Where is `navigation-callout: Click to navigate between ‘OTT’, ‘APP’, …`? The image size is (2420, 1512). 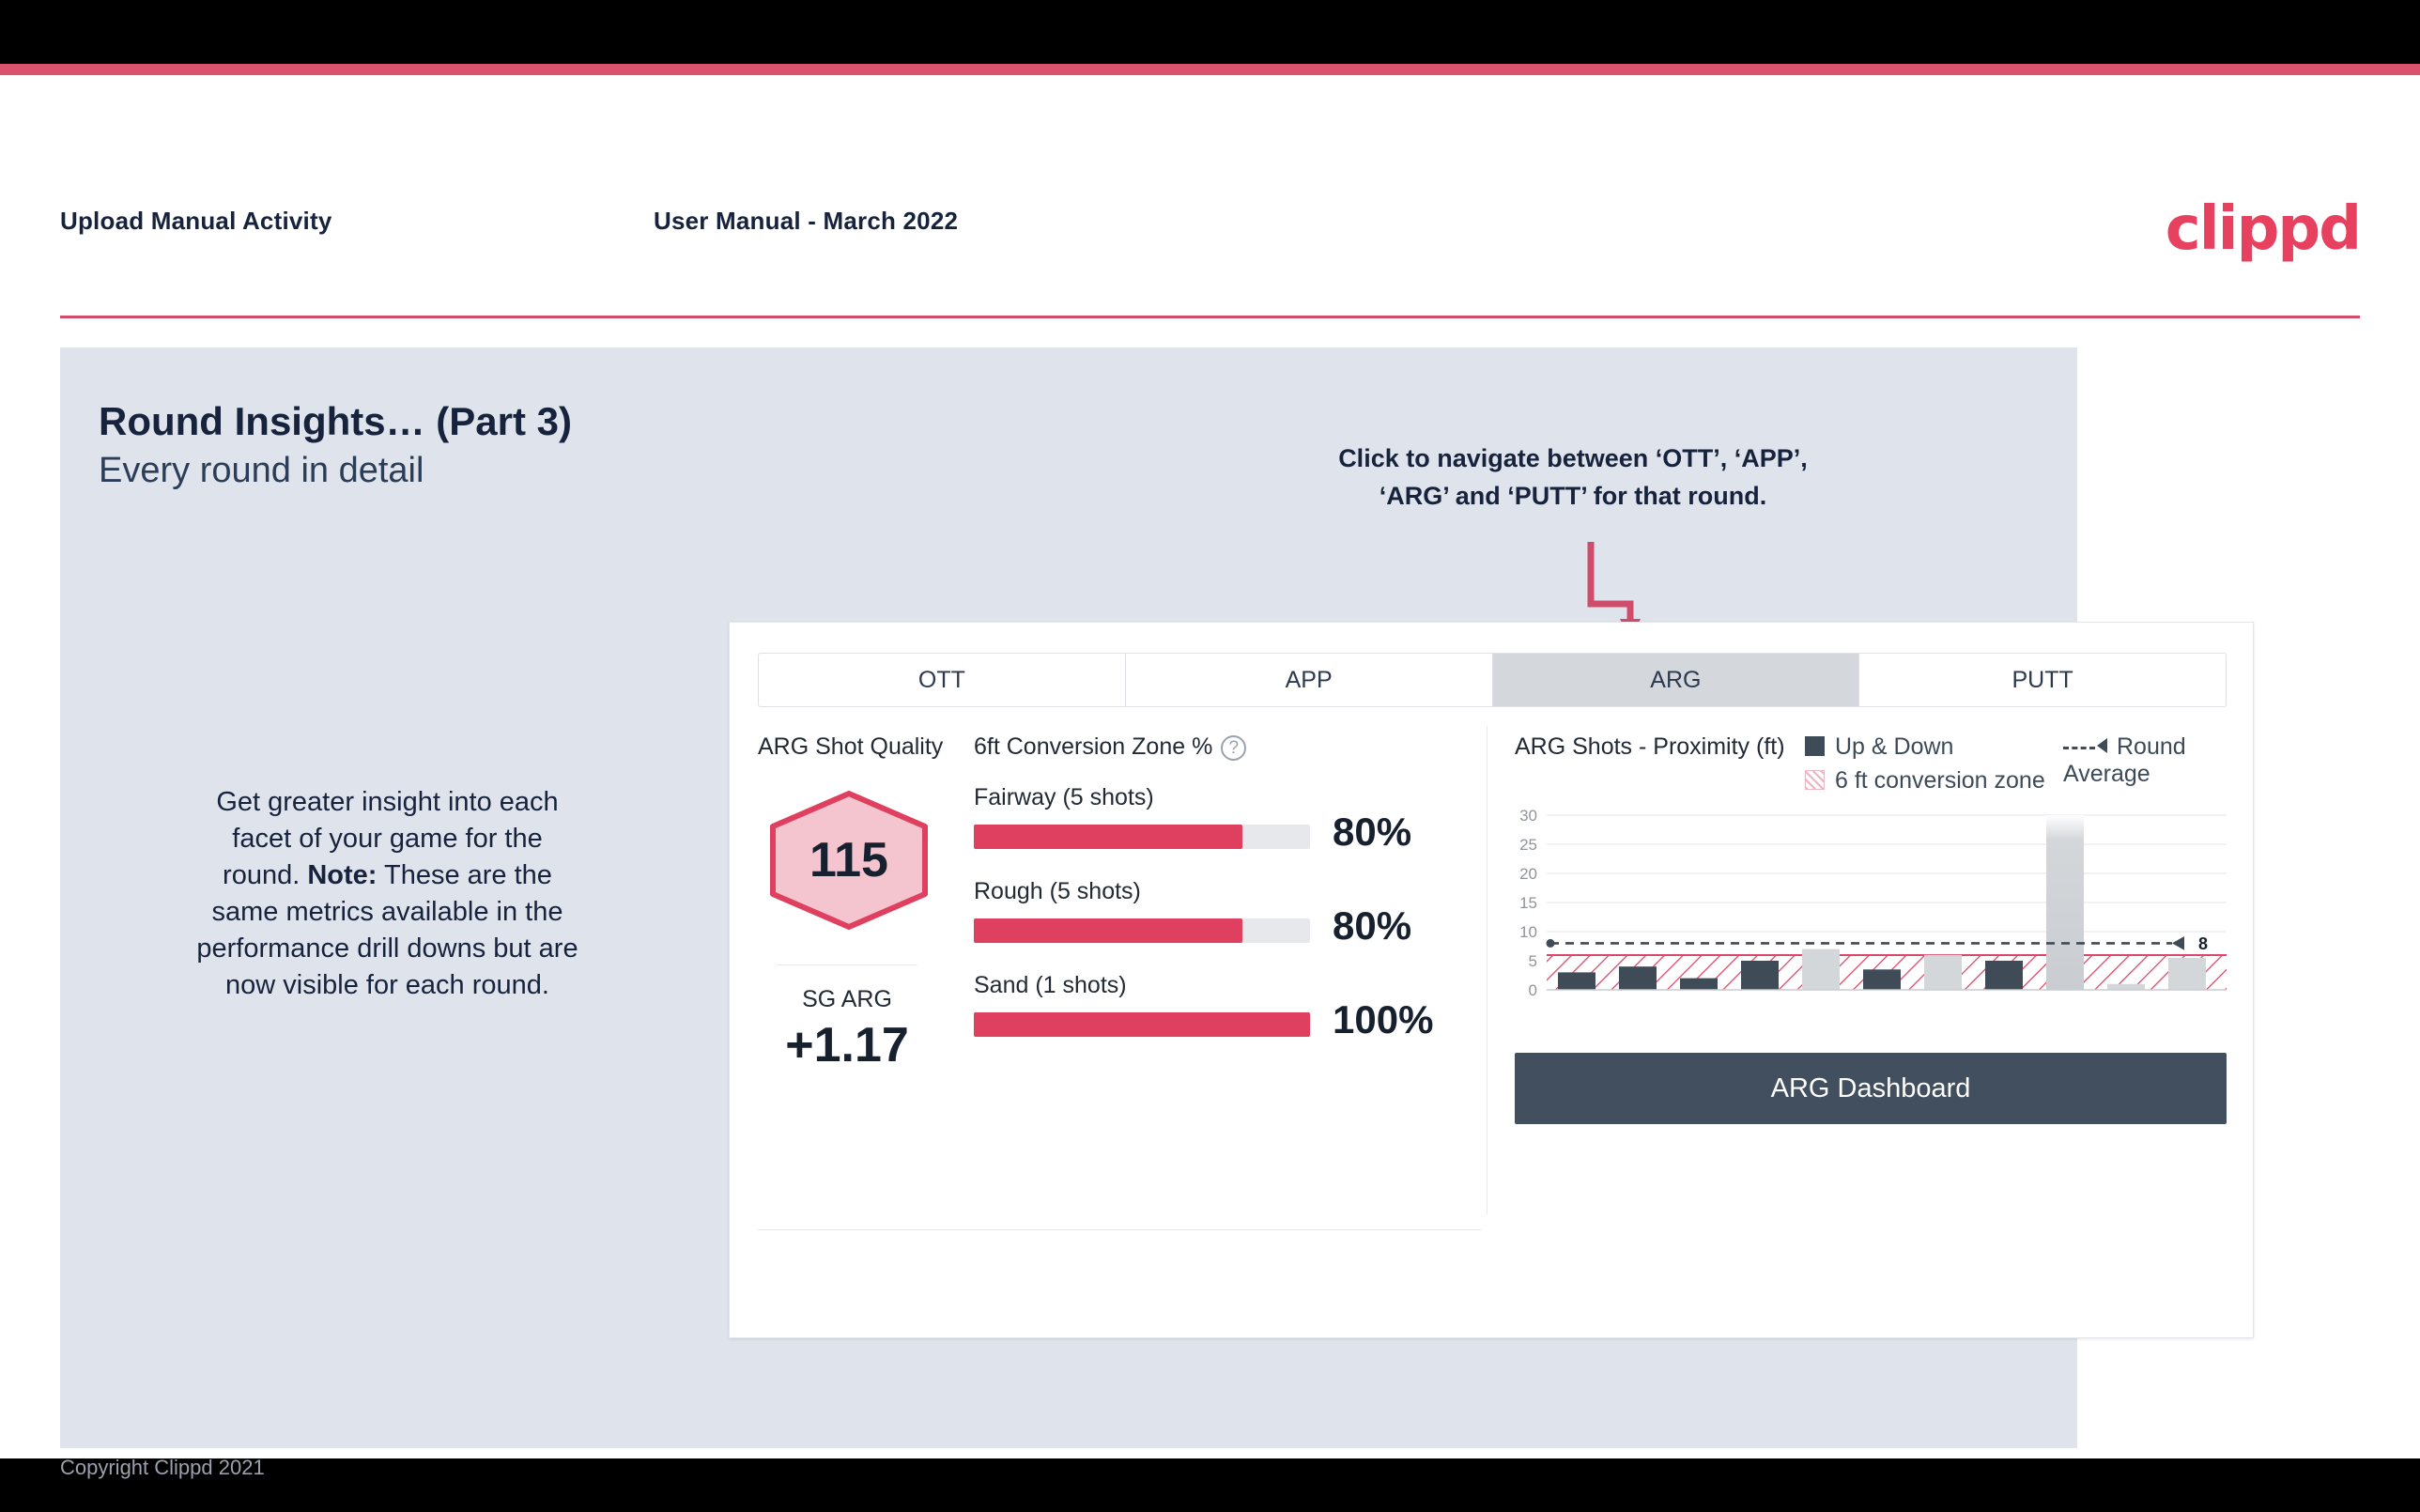 navigation-callout: Click to navigate between ‘OTT’, ‘APP’, … is located at coordinates (1573, 478).